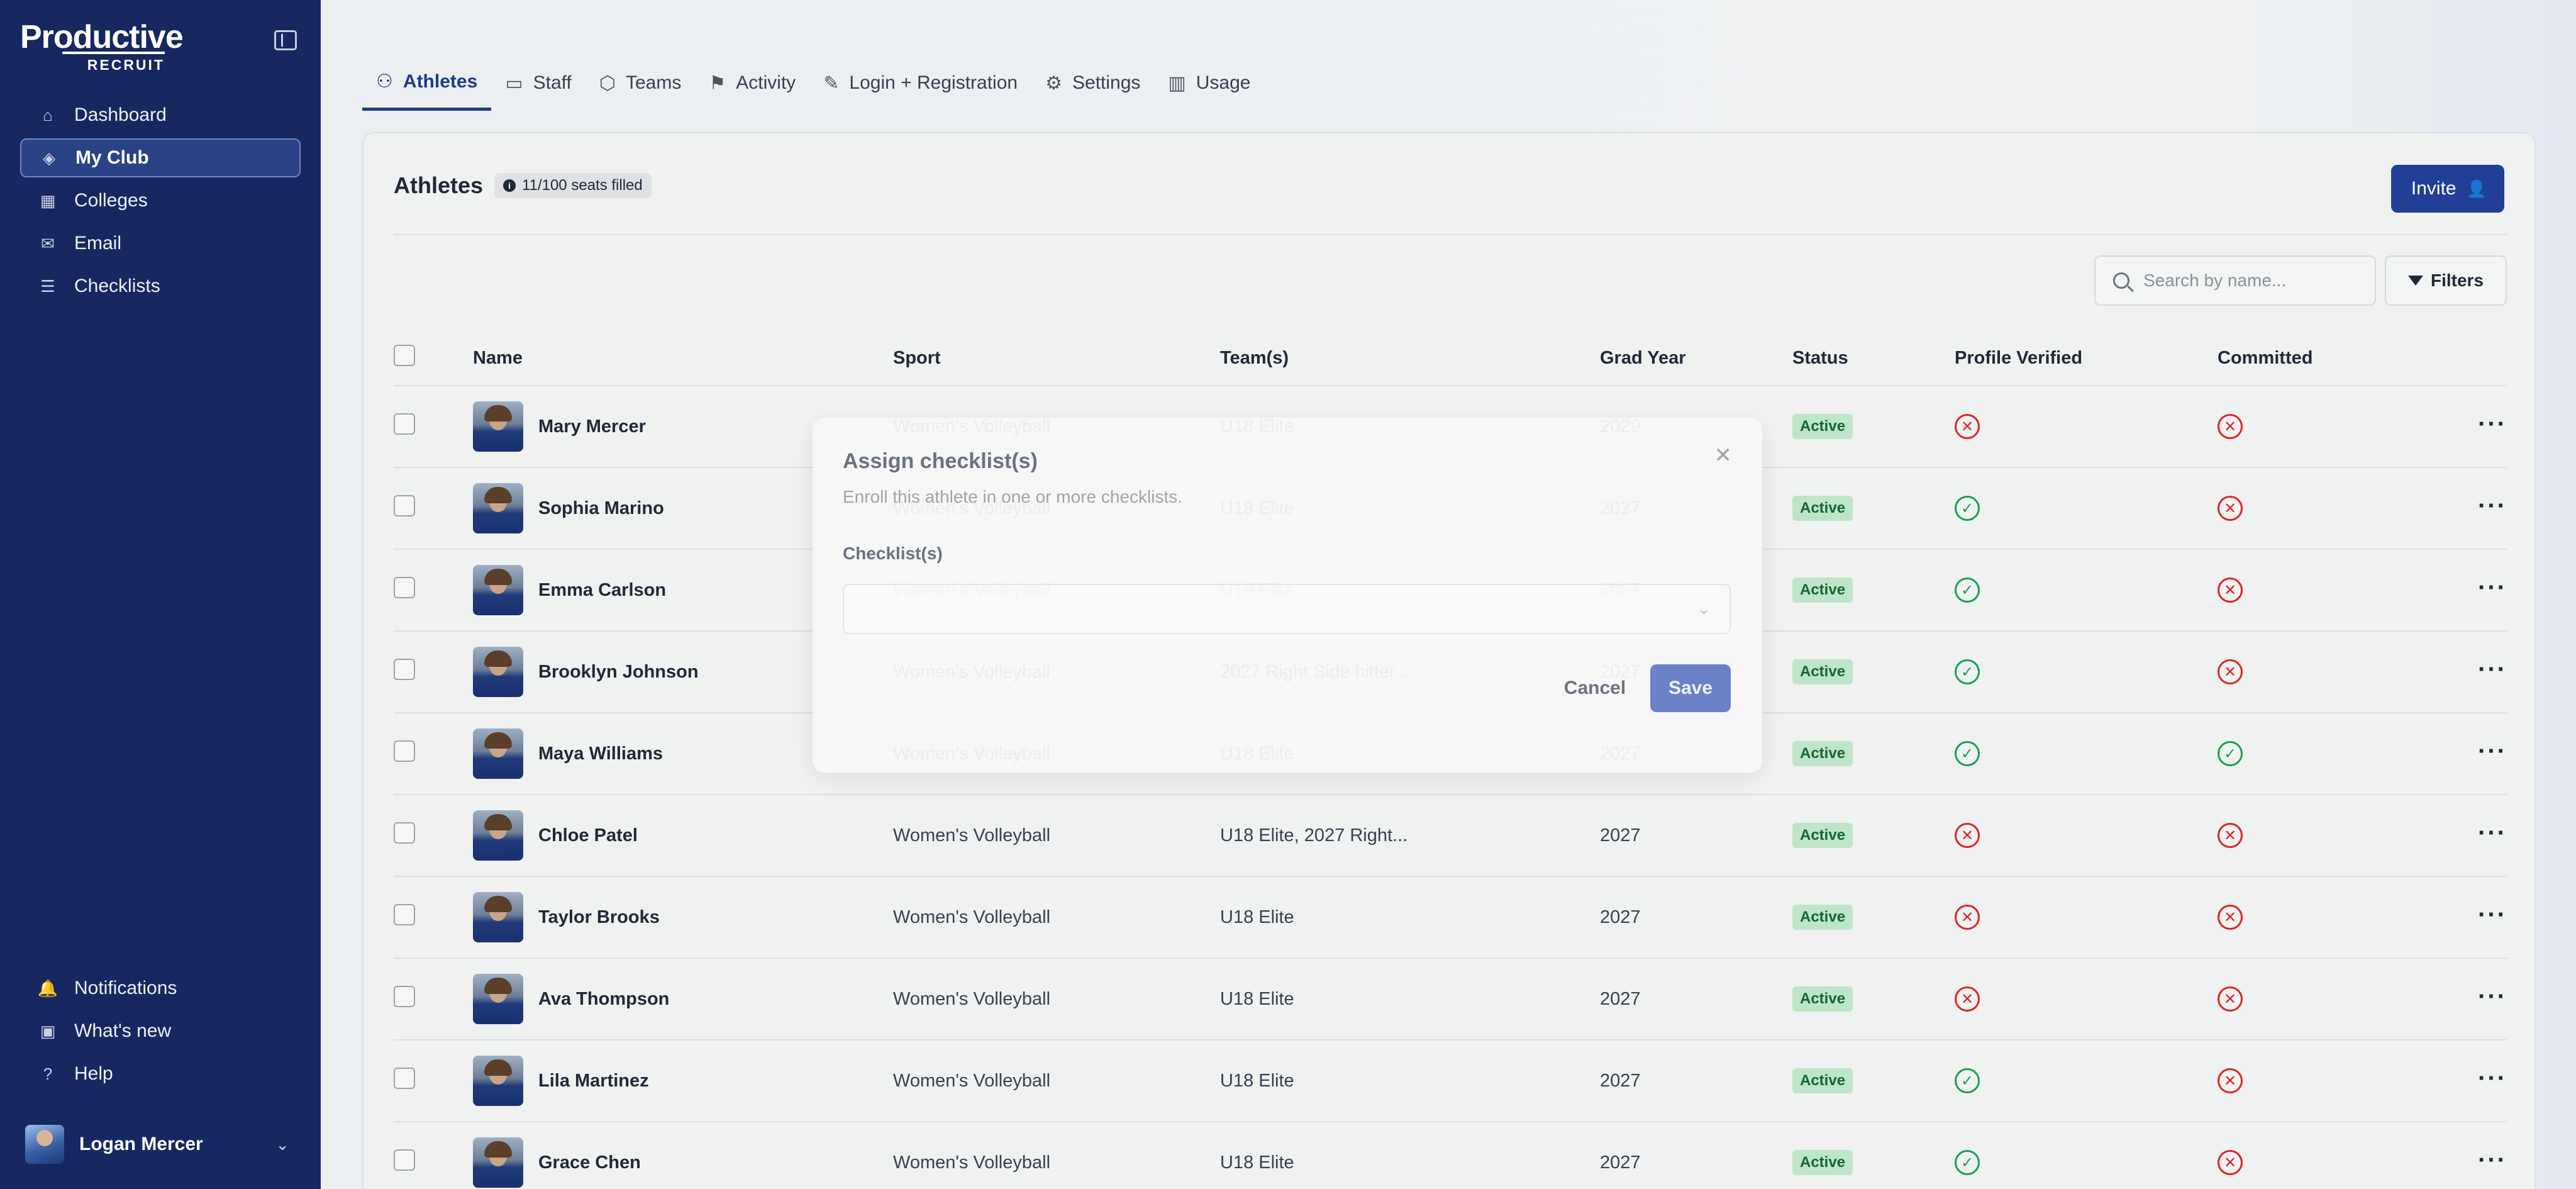 Image resolution: width=2576 pixels, height=1189 pixels. What do you see at coordinates (2324, 917) in the screenshot?
I see `committed-cell: ✕` at bounding box center [2324, 917].